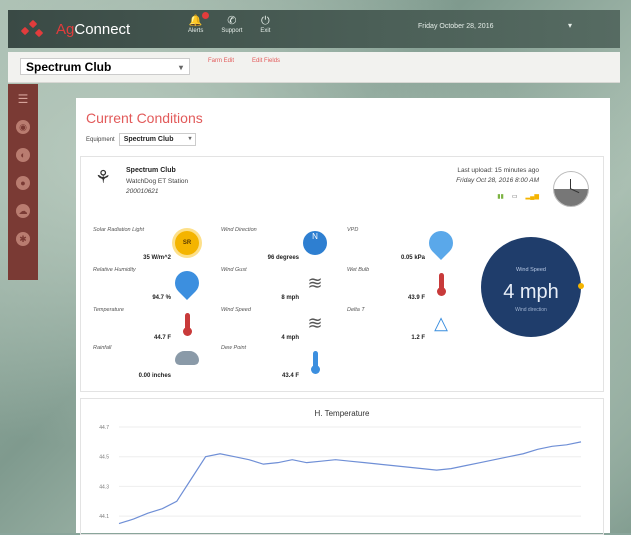 This screenshot has width=631, height=535. Describe the element at coordinates (265, 21) in the screenshot. I see `exit-icon: ⏻` at that location.